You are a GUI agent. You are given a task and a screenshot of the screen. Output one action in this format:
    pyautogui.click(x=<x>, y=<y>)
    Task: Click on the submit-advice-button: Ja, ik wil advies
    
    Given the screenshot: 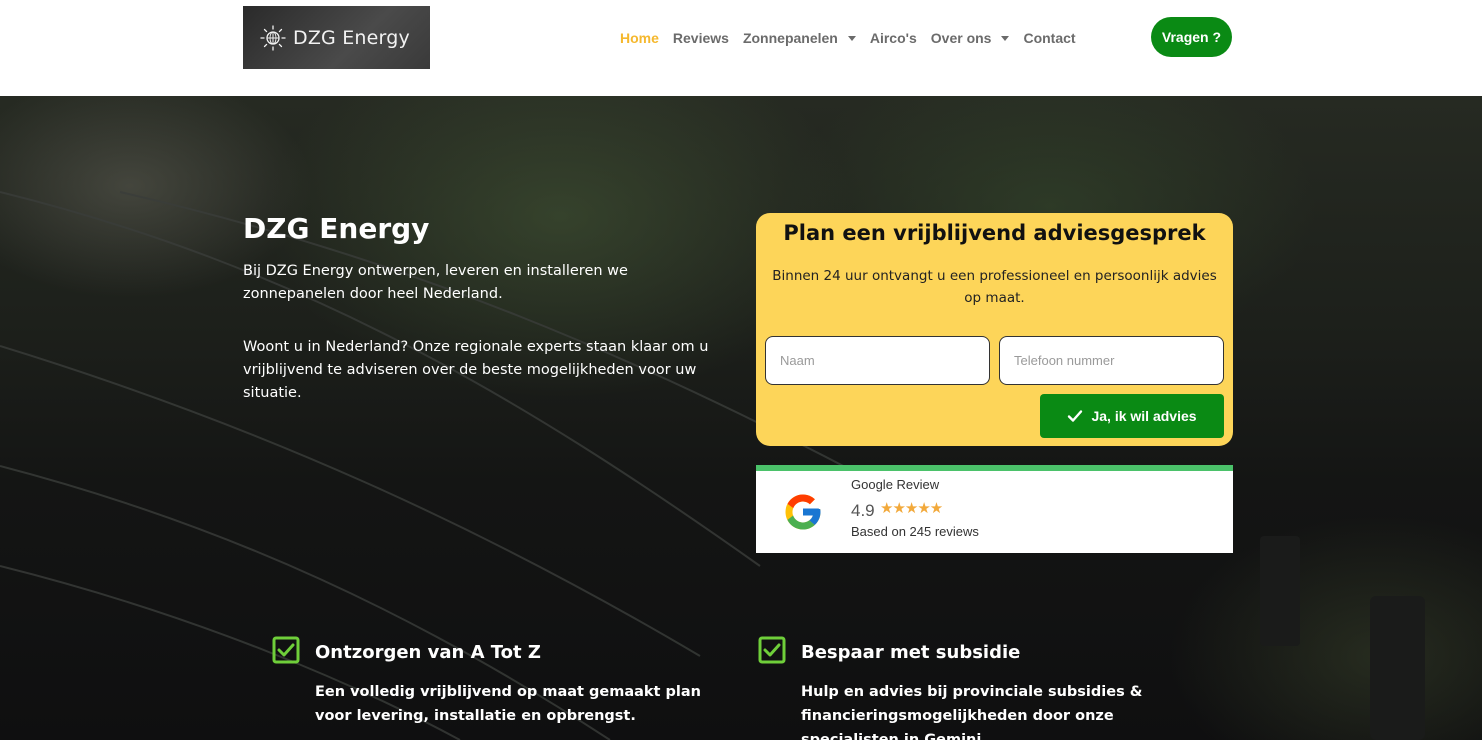 What is the action you would take?
    pyautogui.click(x=1132, y=416)
    